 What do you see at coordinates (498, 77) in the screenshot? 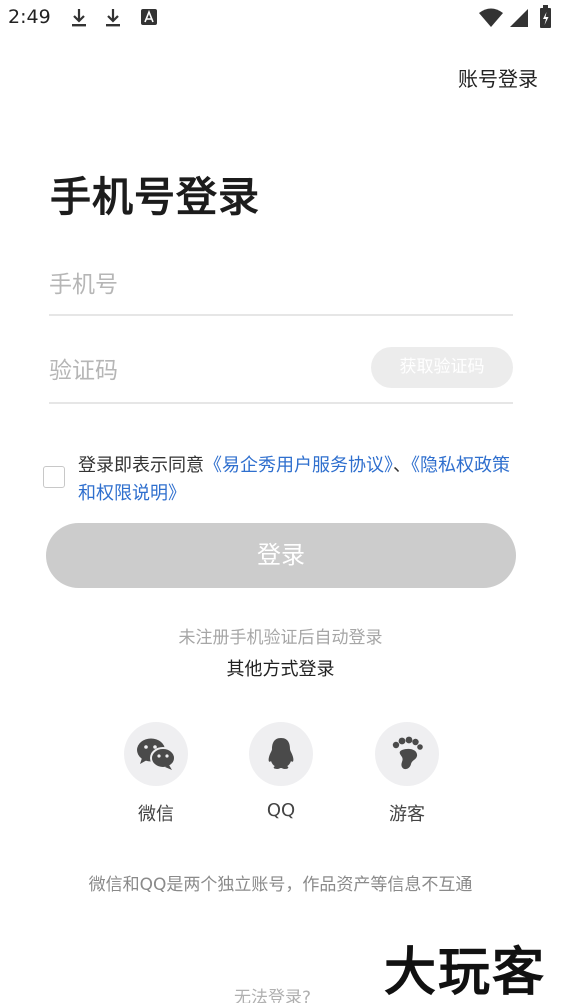
I see `account-login-link: 账号登录` at bounding box center [498, 77].